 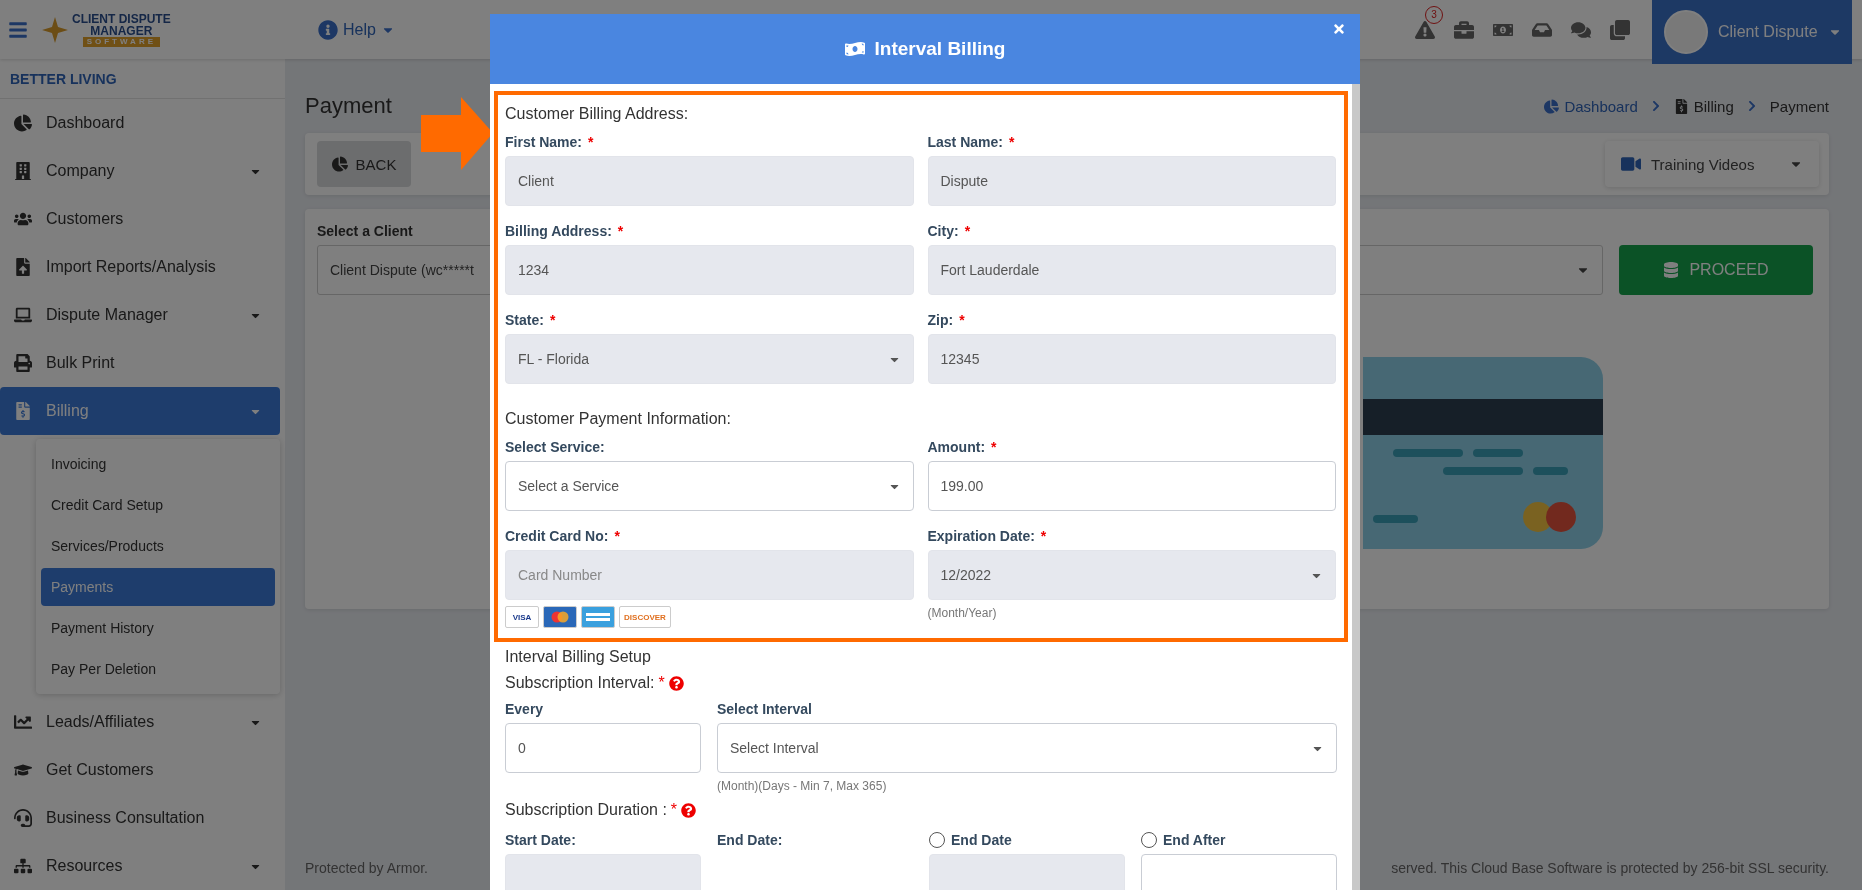 What do you see at coordinates (1752, 32) in the screenshot?
I see `user-menu: Client Dispute` at bounding box center [1752, 32].